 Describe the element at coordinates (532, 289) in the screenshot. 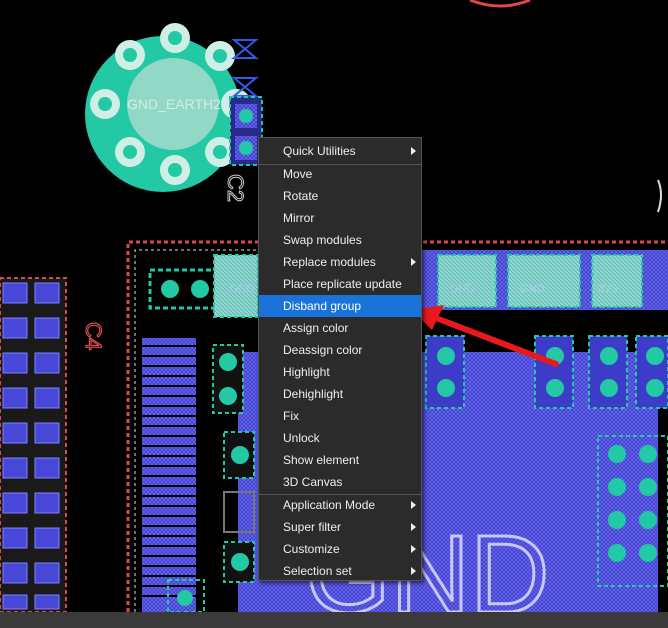

I see `pad-label-3: GND` at that location.